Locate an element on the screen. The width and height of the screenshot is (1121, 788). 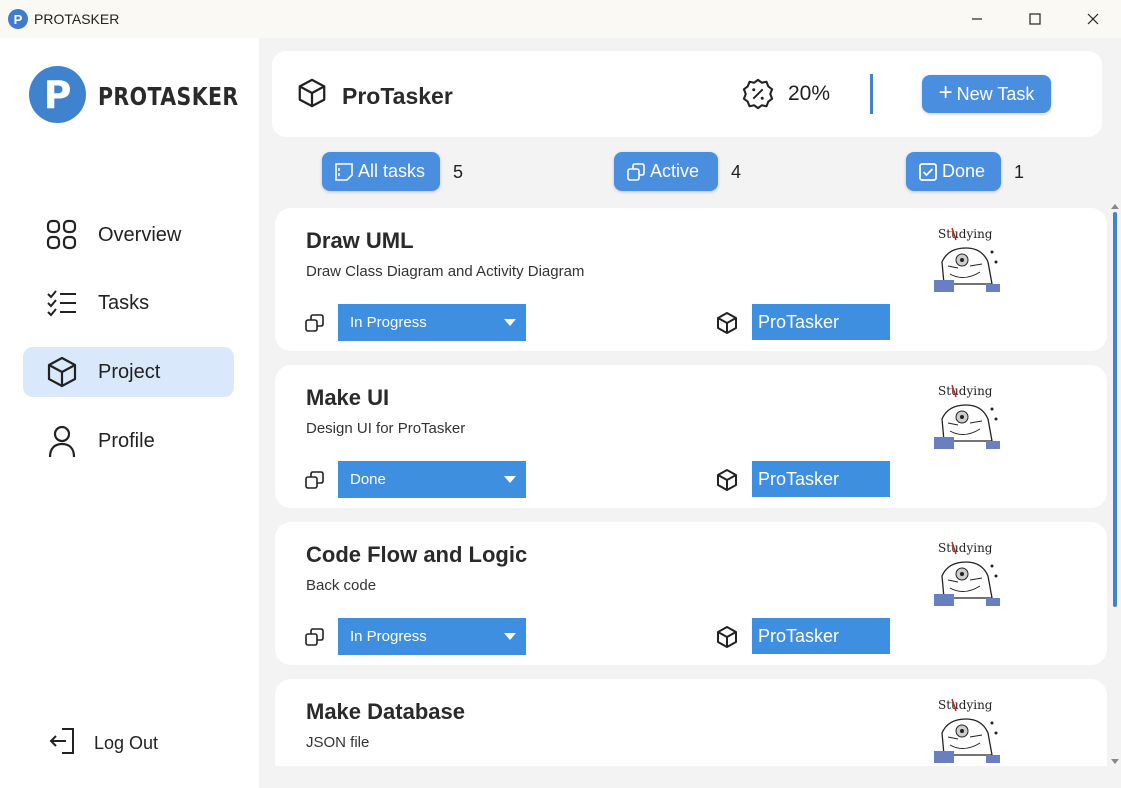
app-logo-icon: P is located at coordinates (18, 19).